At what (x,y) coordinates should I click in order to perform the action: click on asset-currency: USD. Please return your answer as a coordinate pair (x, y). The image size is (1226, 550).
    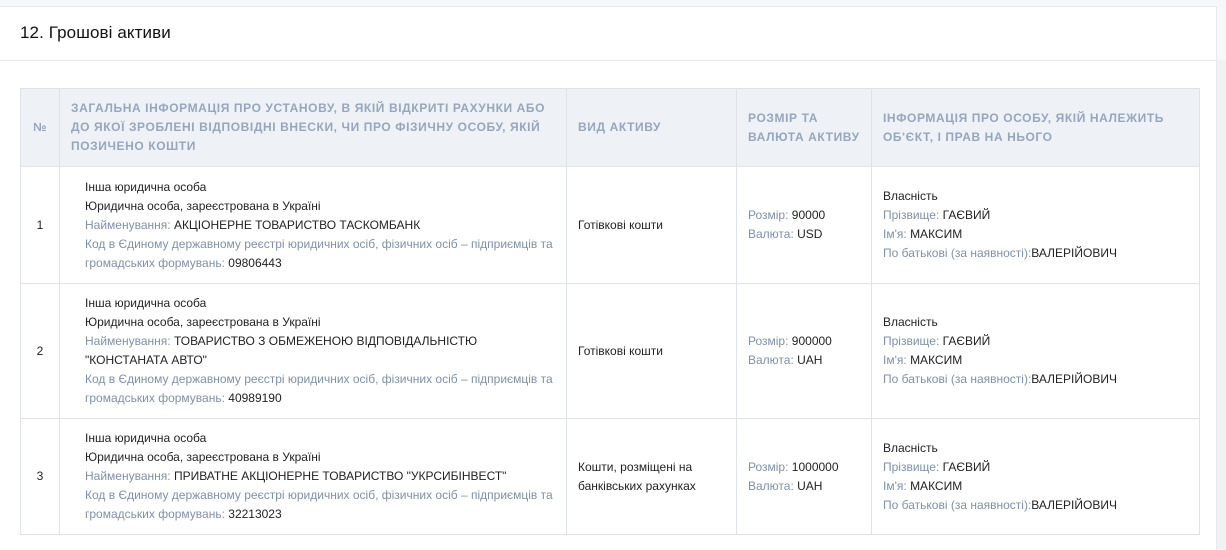
    Looking at the image, I should click on (810, 234).